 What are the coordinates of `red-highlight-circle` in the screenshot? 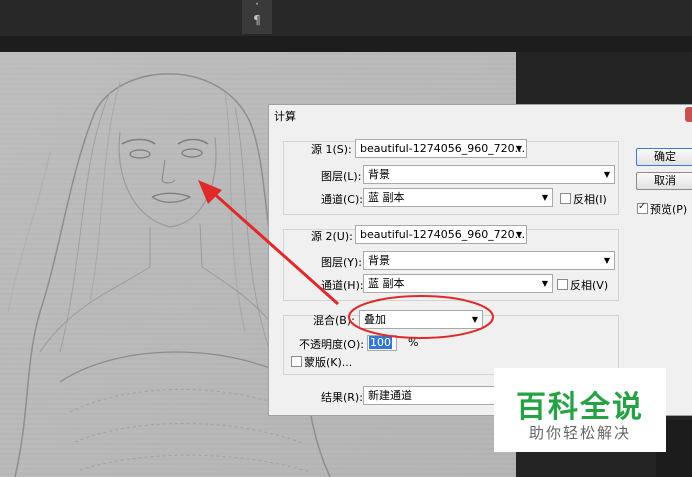 It's located at (421, 317).